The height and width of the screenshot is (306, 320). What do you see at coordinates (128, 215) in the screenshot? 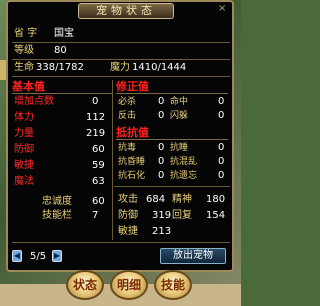
I see `combat-label: 防御` at bounding box center [128, 215].